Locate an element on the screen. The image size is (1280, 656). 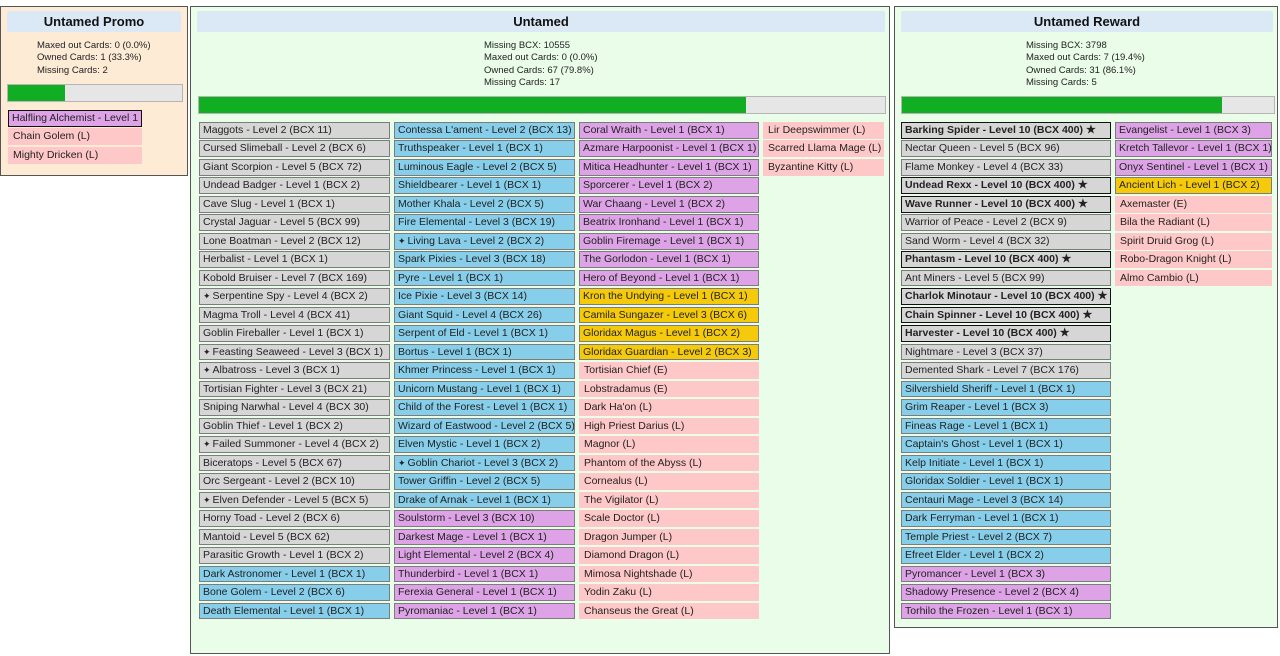
card-owned: Kobold Bruiser - Level 7 (BCX 169) is located at coordinates (294, 278).